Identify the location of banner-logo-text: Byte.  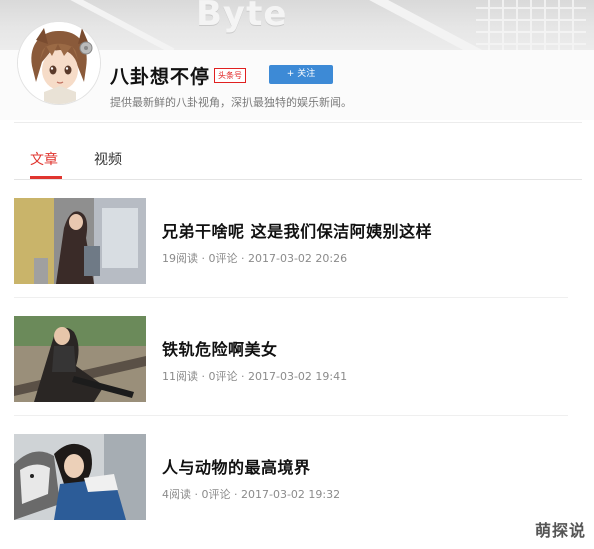
(242, 17).